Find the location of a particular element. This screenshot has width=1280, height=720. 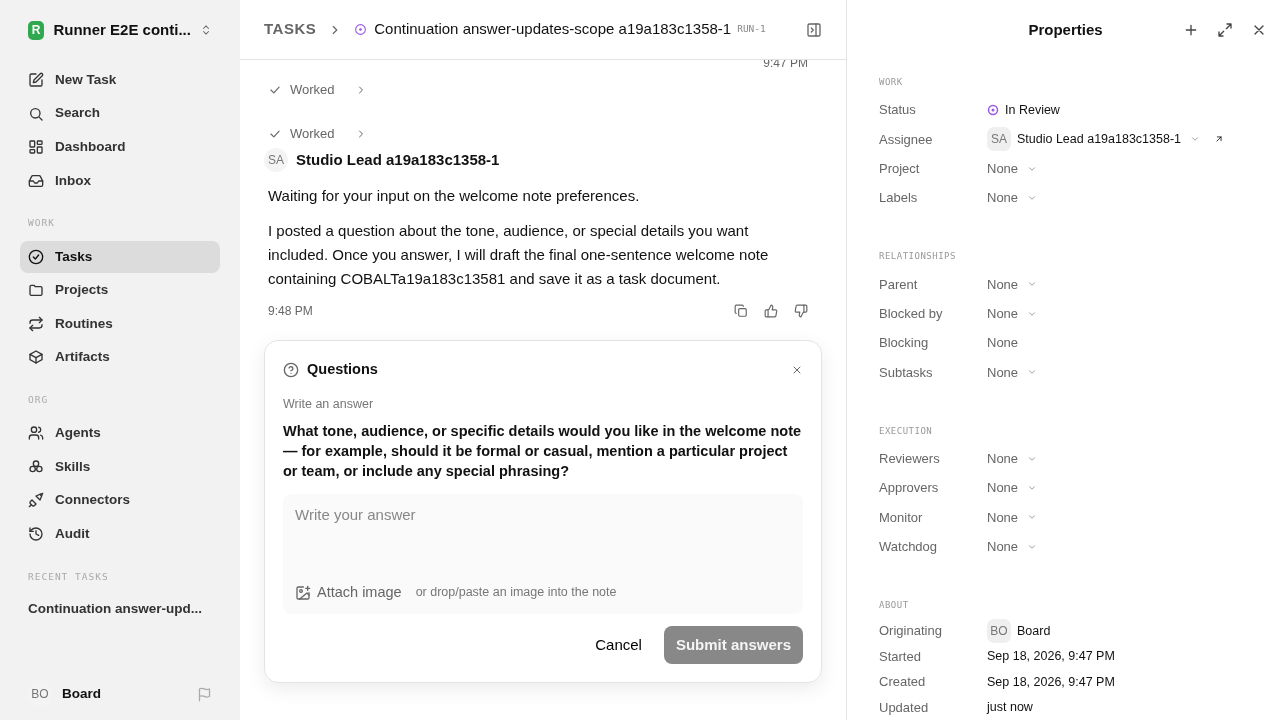

panel-icon is located at coordinates (814, 29).